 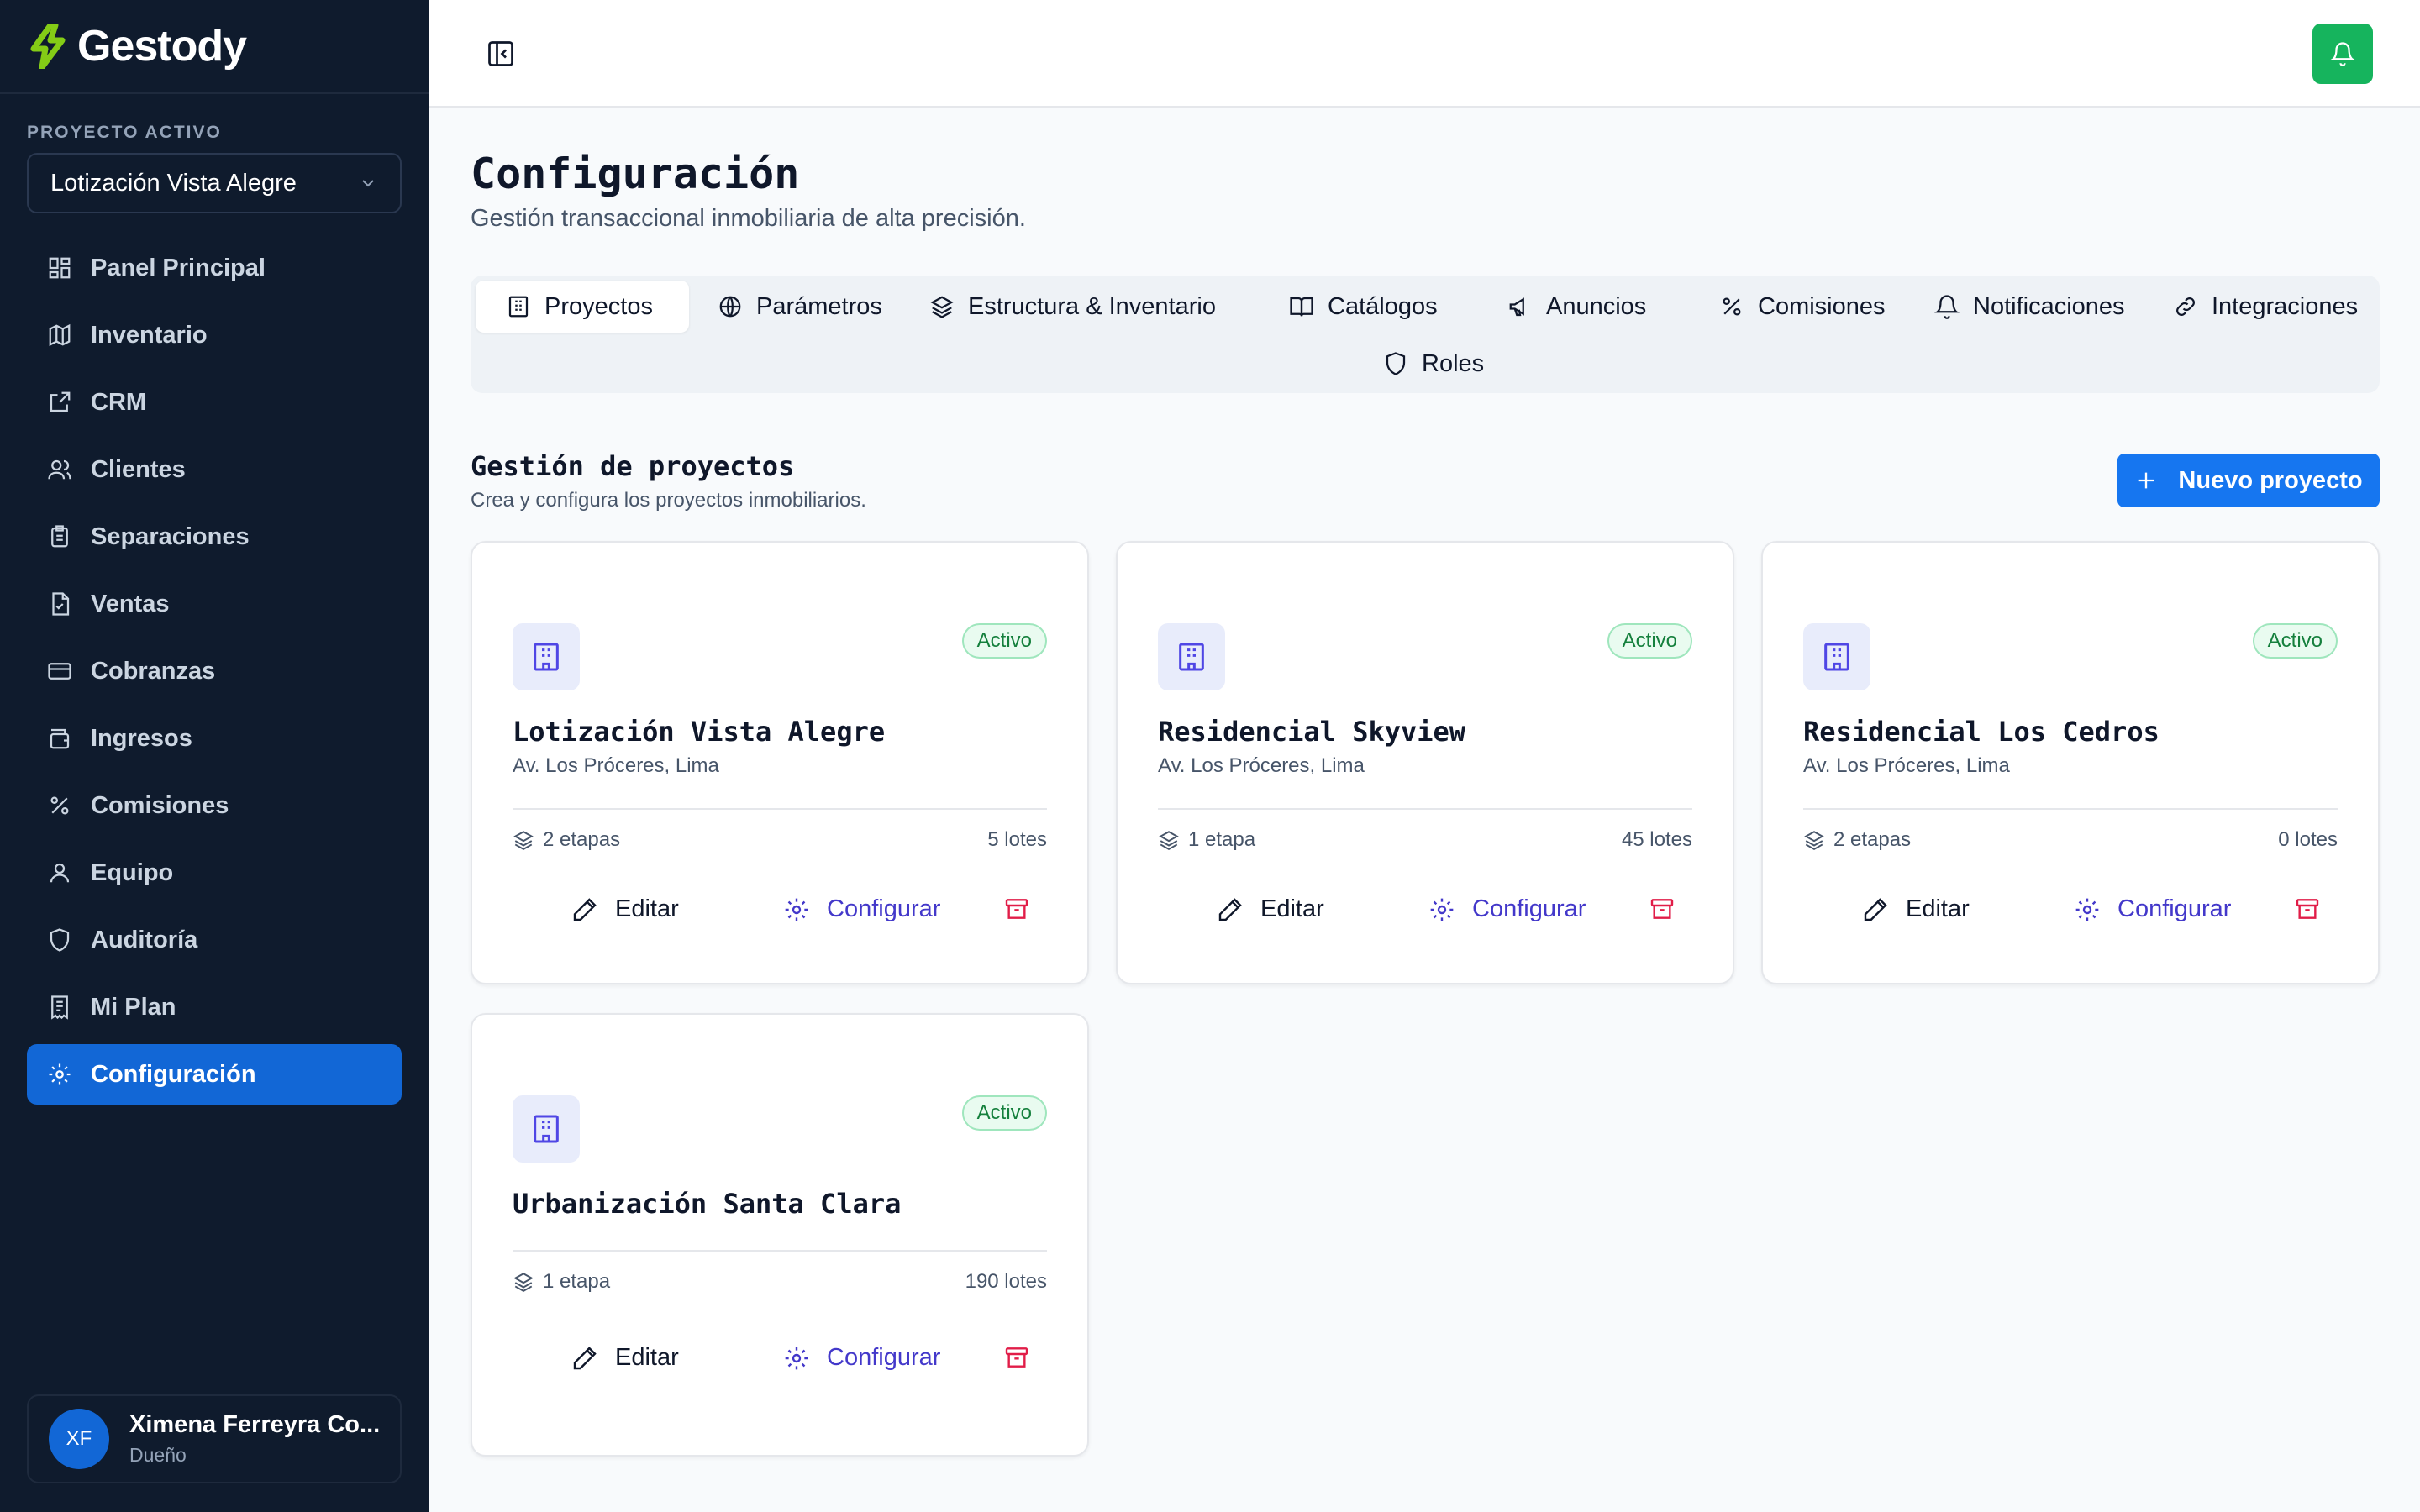 I want to click on sidebar-item-cobranzas: Cobranzas, so click(x=214, y=671).